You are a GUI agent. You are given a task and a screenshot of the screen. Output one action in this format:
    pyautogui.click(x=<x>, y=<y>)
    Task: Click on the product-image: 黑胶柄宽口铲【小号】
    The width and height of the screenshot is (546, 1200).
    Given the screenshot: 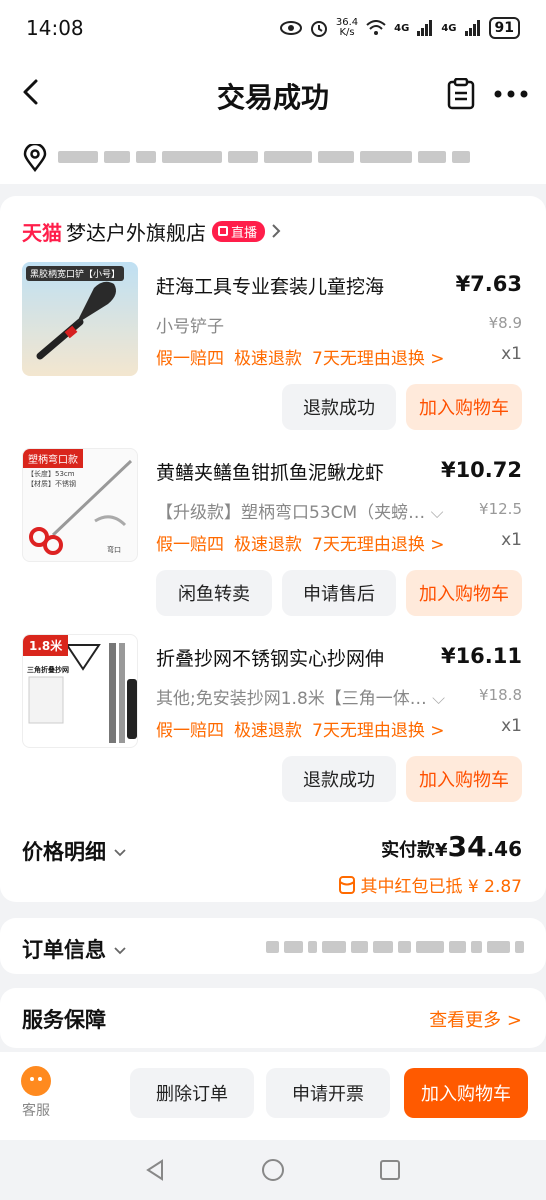 What is the action you would take?
    pyautogui.click(x=80, y=319)
    